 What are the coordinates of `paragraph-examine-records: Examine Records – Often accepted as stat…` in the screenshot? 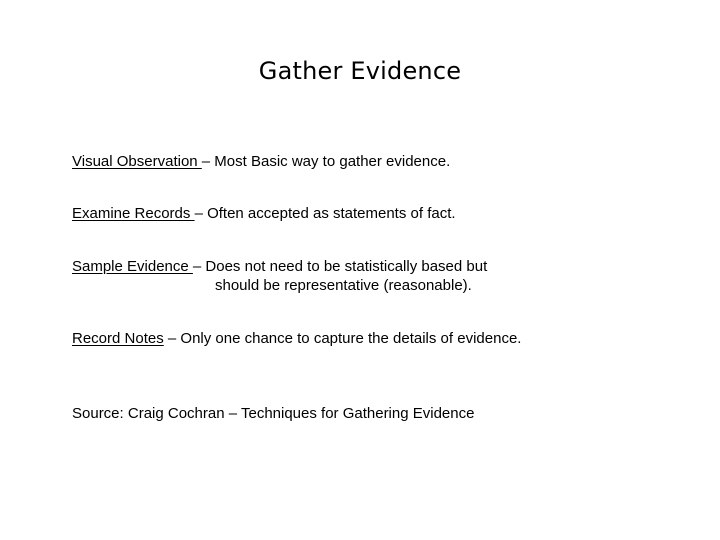 It's located at (384, 213).